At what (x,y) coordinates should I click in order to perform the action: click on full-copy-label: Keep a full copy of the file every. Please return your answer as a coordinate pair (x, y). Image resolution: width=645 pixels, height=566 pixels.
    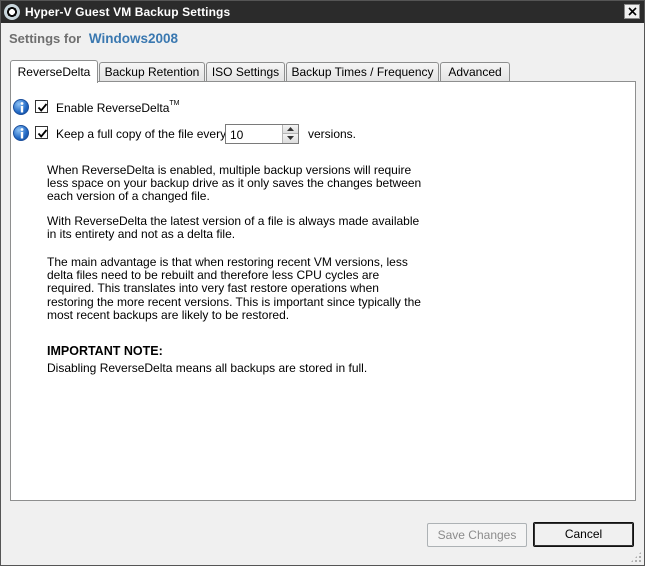
    Looking at the image, I should click on (141, 134).